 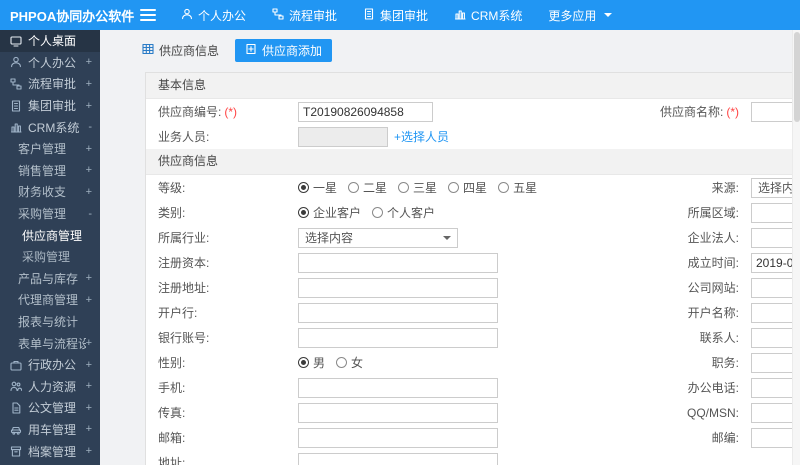 I want to click on sidebar-item-document-mgmt: 公文管理 +, so click(x=50, y=408).